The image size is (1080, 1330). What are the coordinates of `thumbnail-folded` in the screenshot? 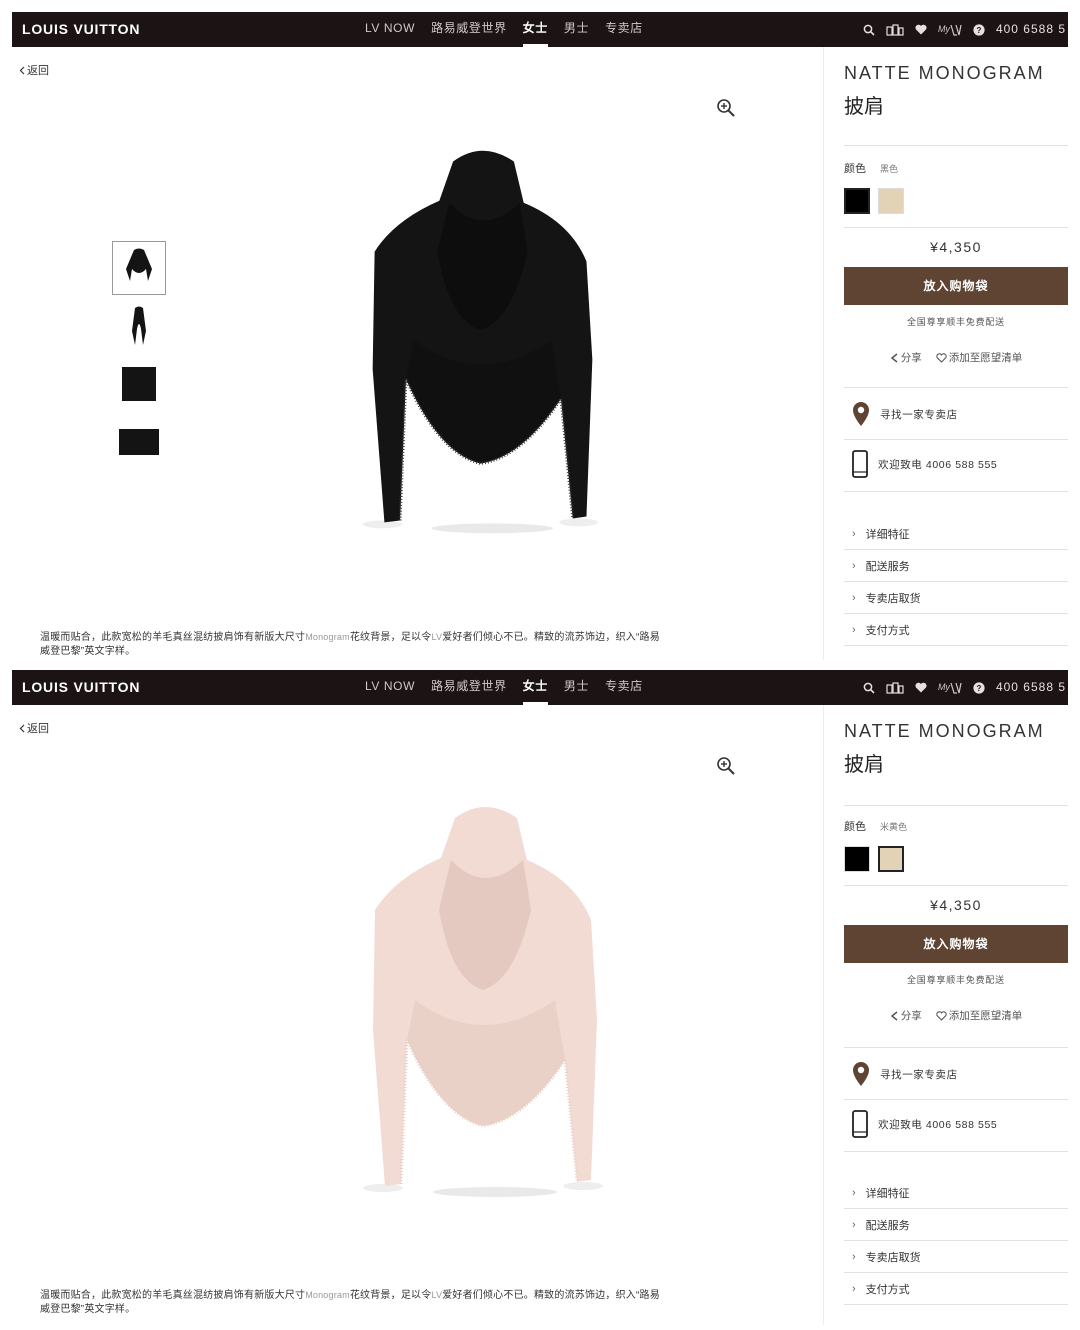 It's located at (139, 384).